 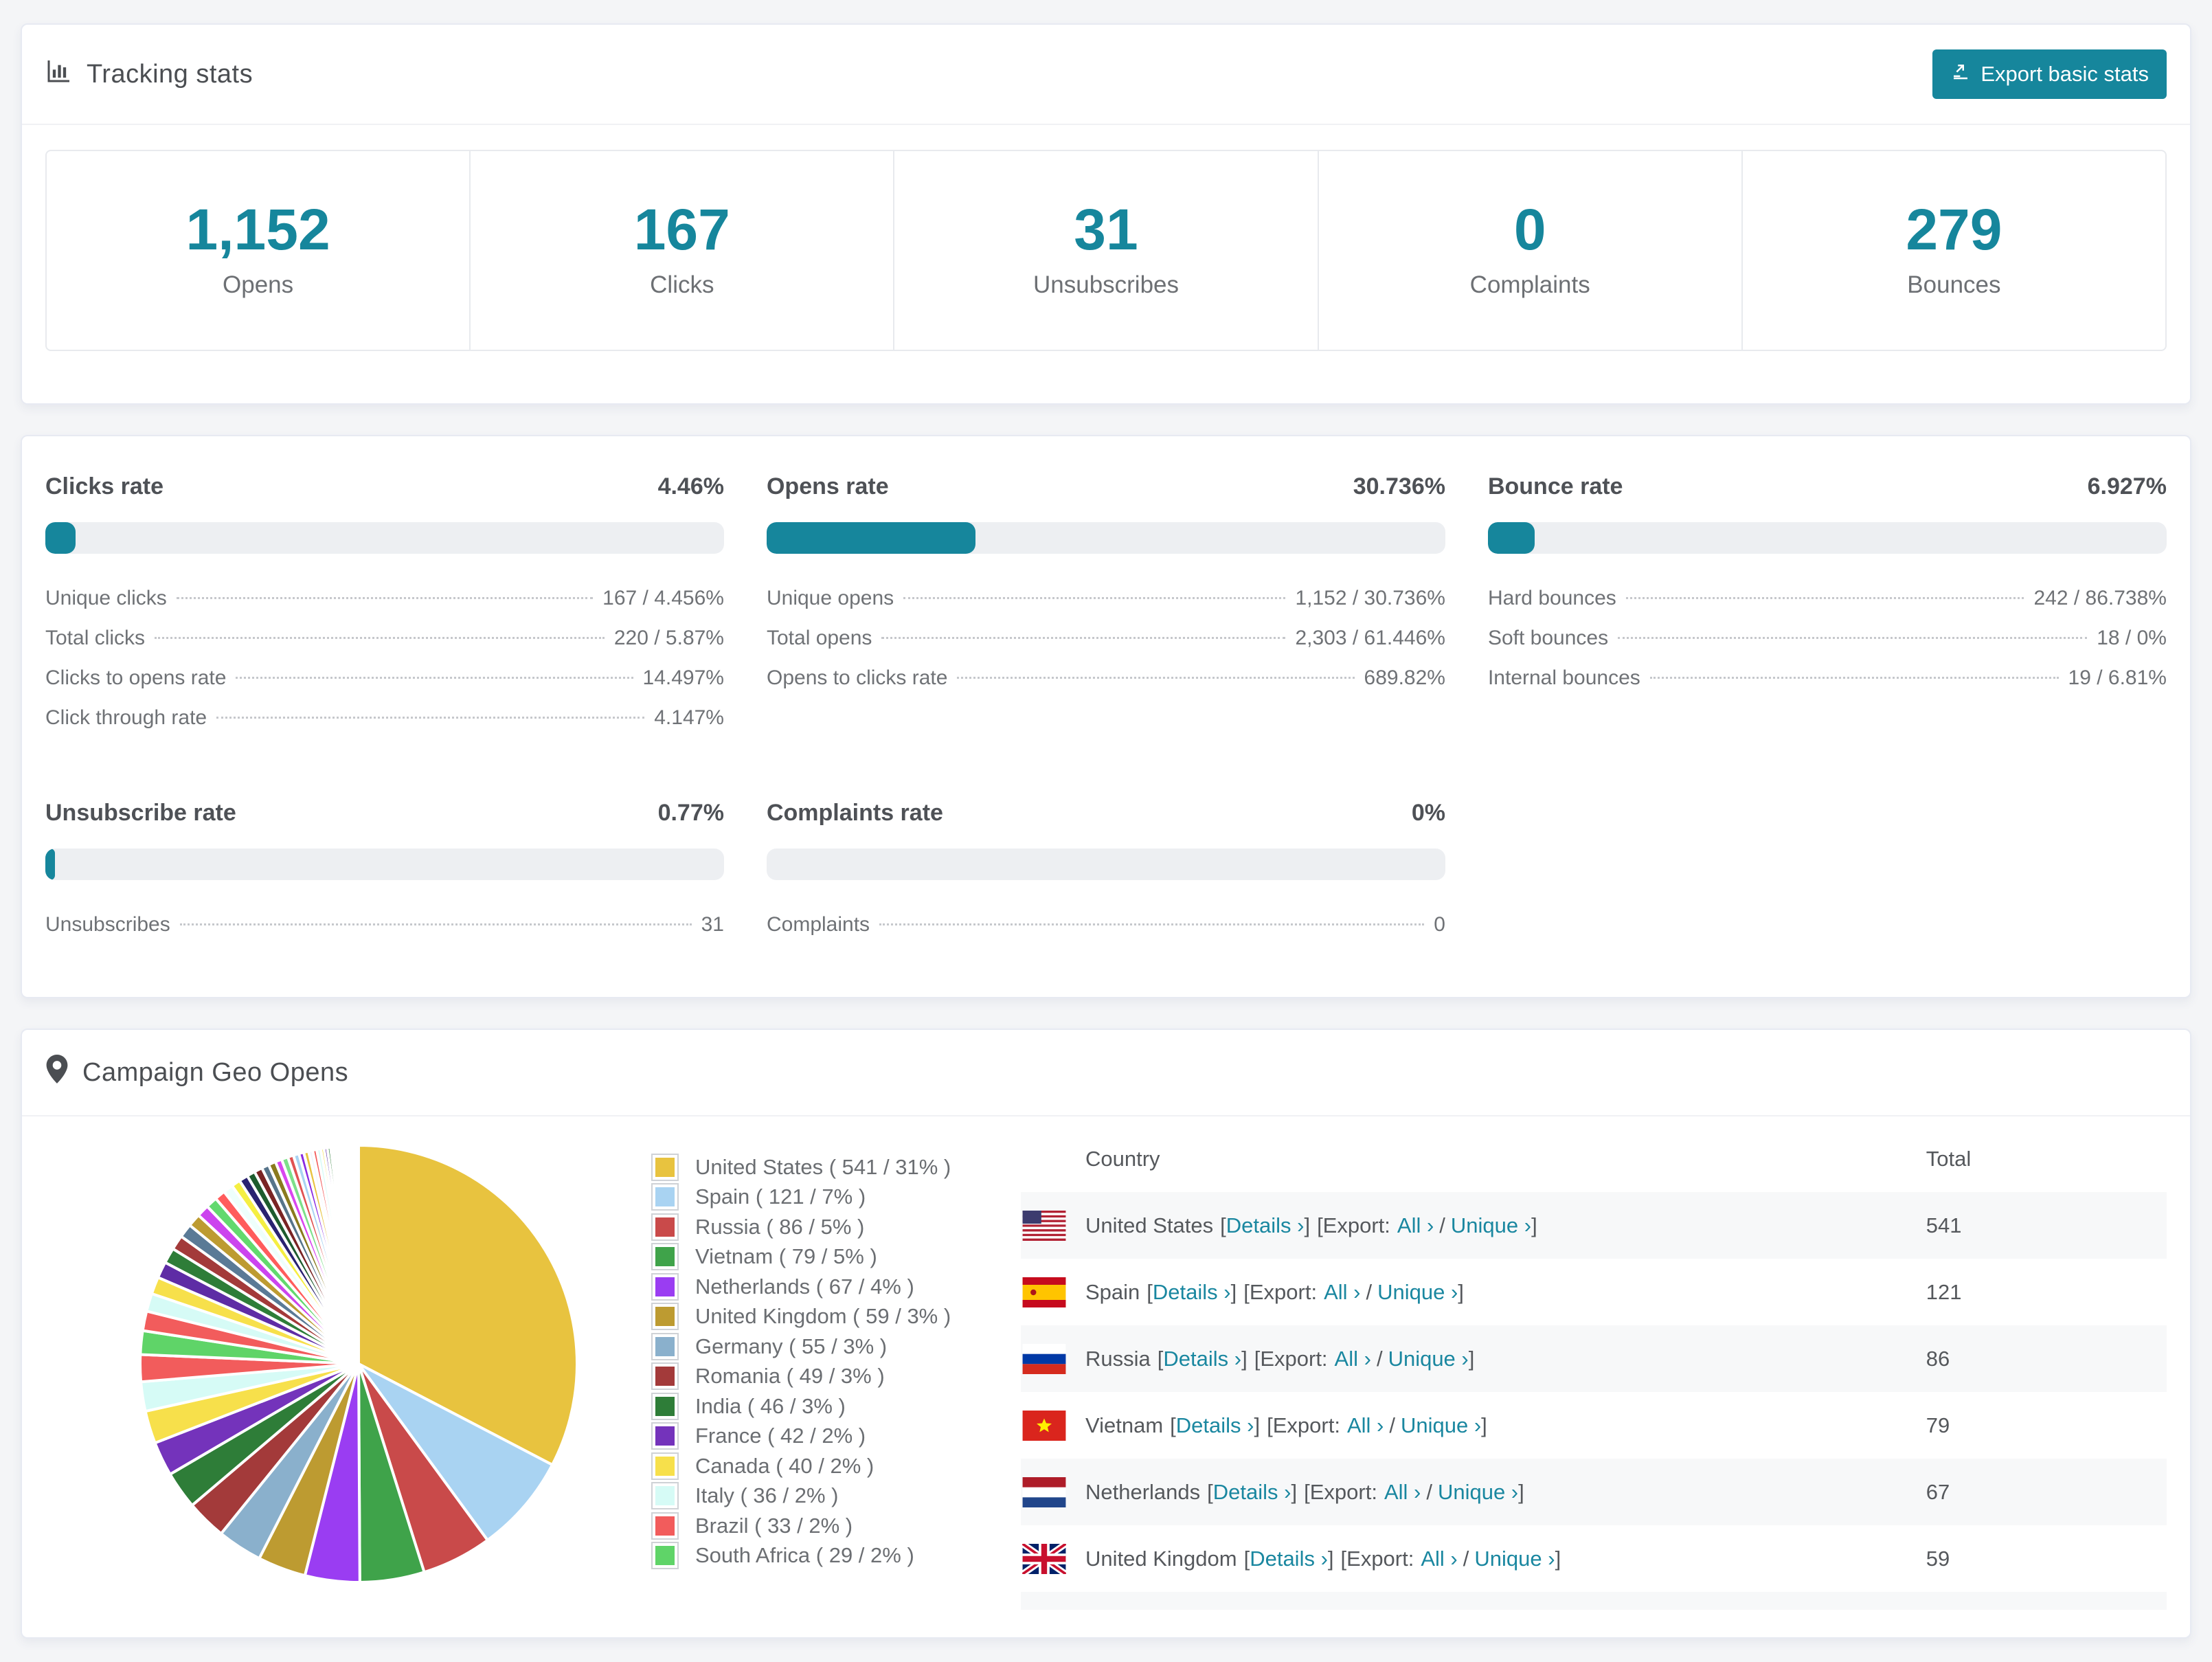 What do you see at coordinates (2046, 1601) in the screenshot?
I see `total-td` at bounding box center [2046, 1601].